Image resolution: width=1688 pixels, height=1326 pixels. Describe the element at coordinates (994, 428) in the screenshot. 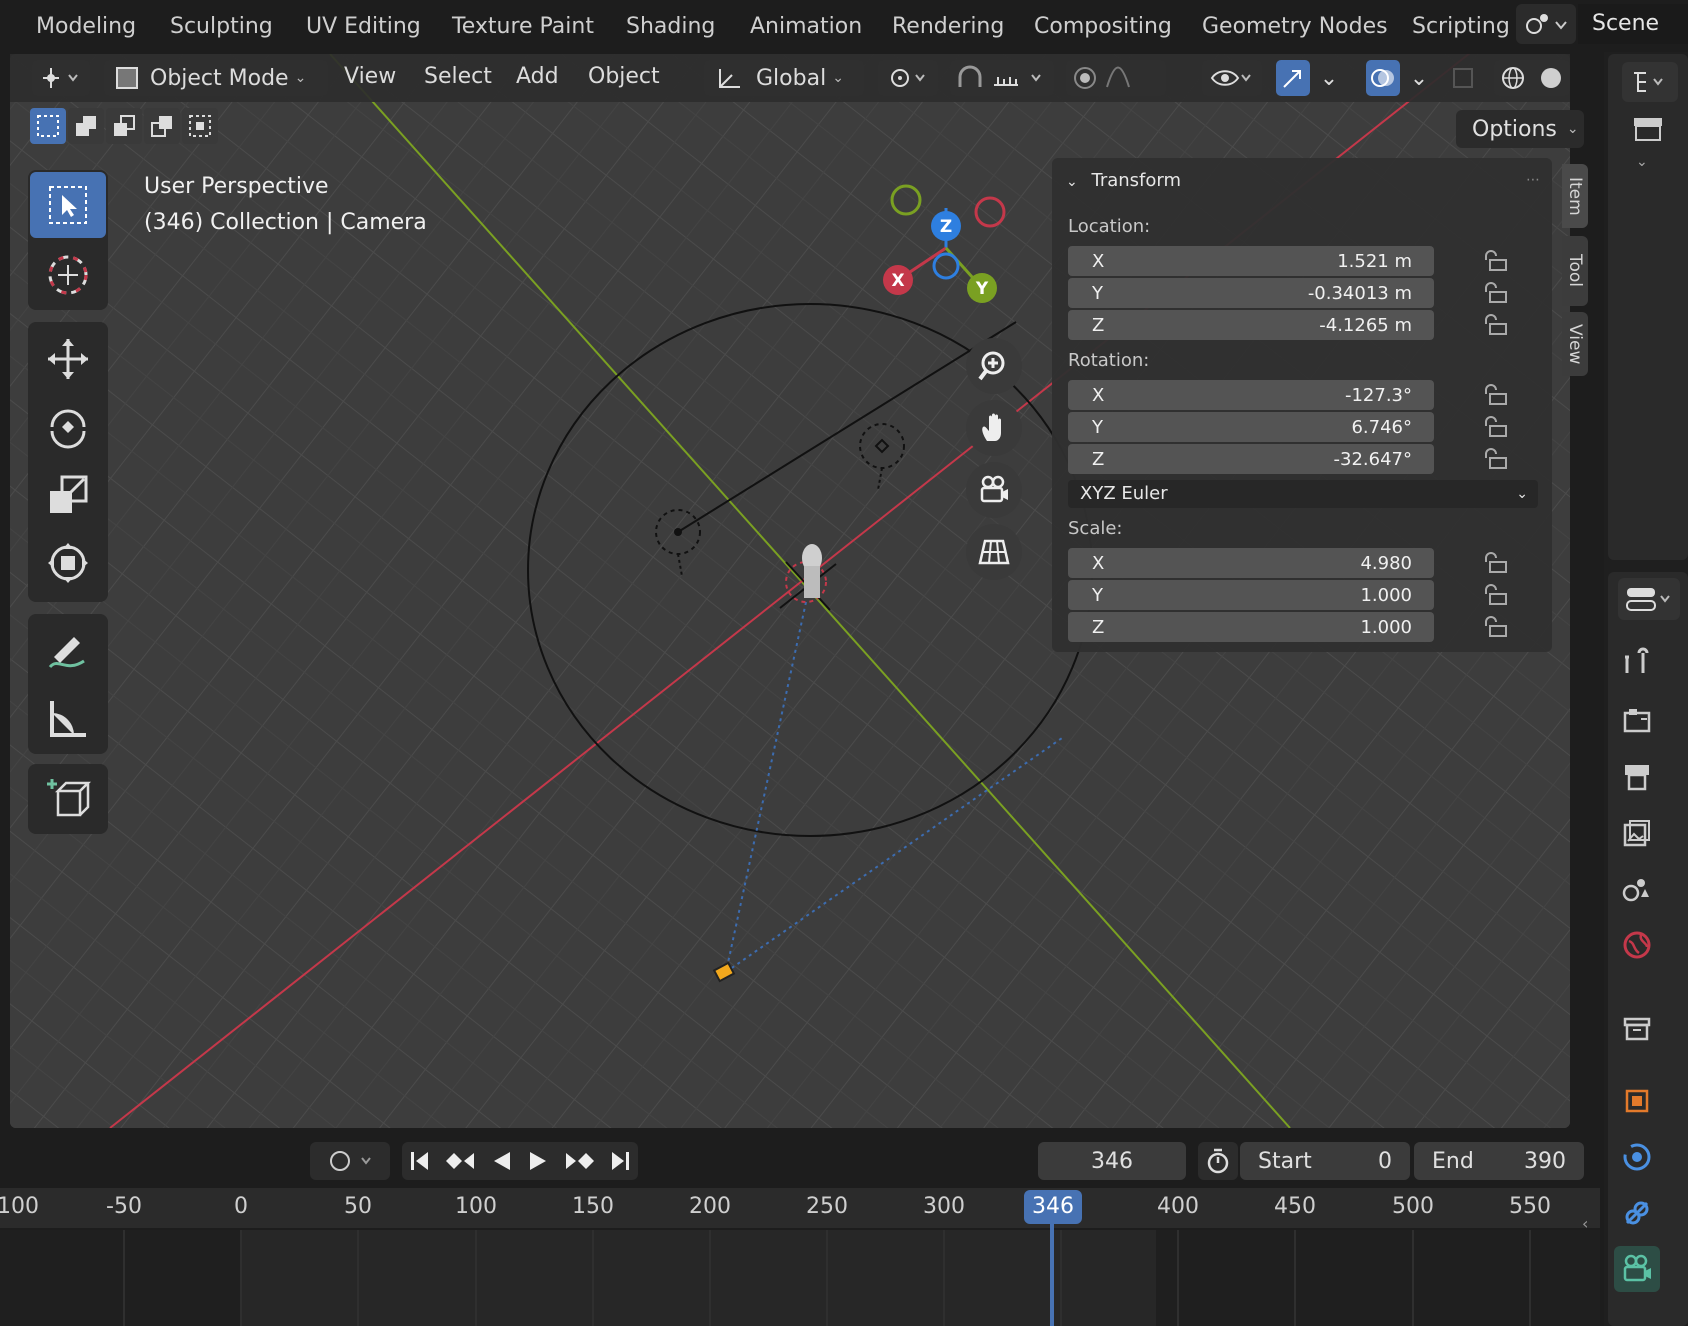

I see `pan-hand-icon` at that location.